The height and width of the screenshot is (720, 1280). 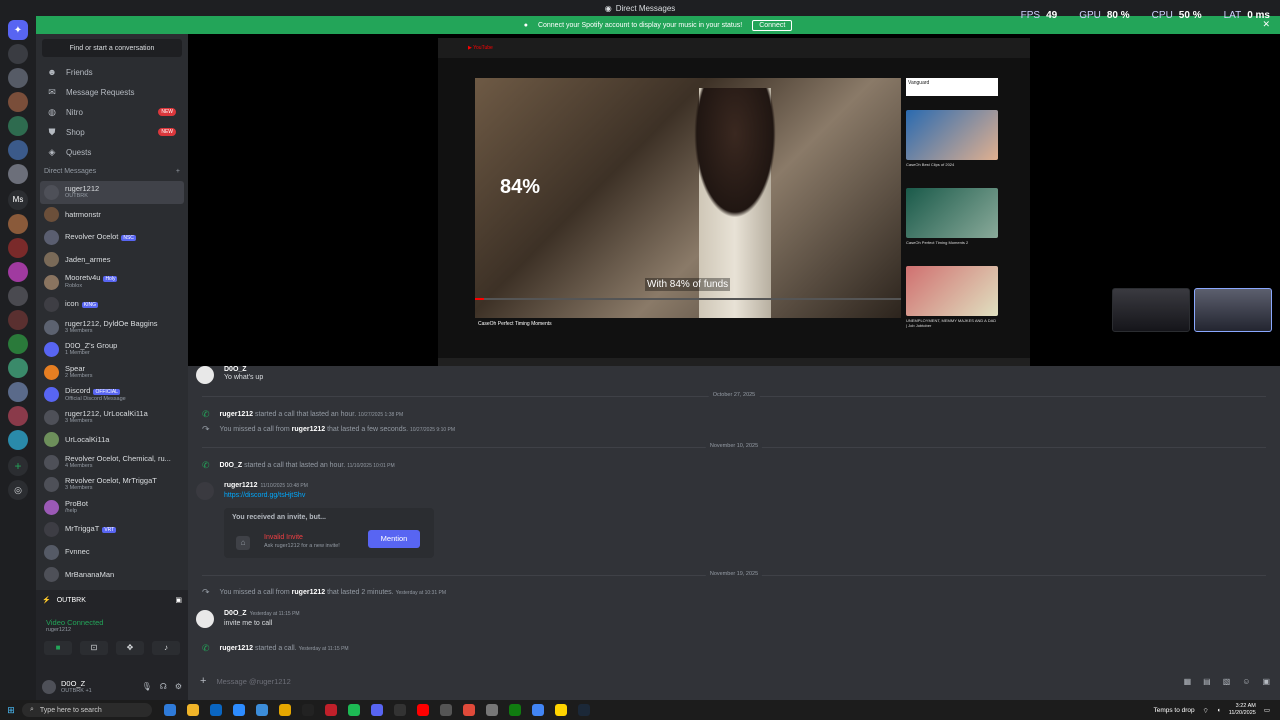 I want to click on add-dm-button: +, so click(x=178, y=171).